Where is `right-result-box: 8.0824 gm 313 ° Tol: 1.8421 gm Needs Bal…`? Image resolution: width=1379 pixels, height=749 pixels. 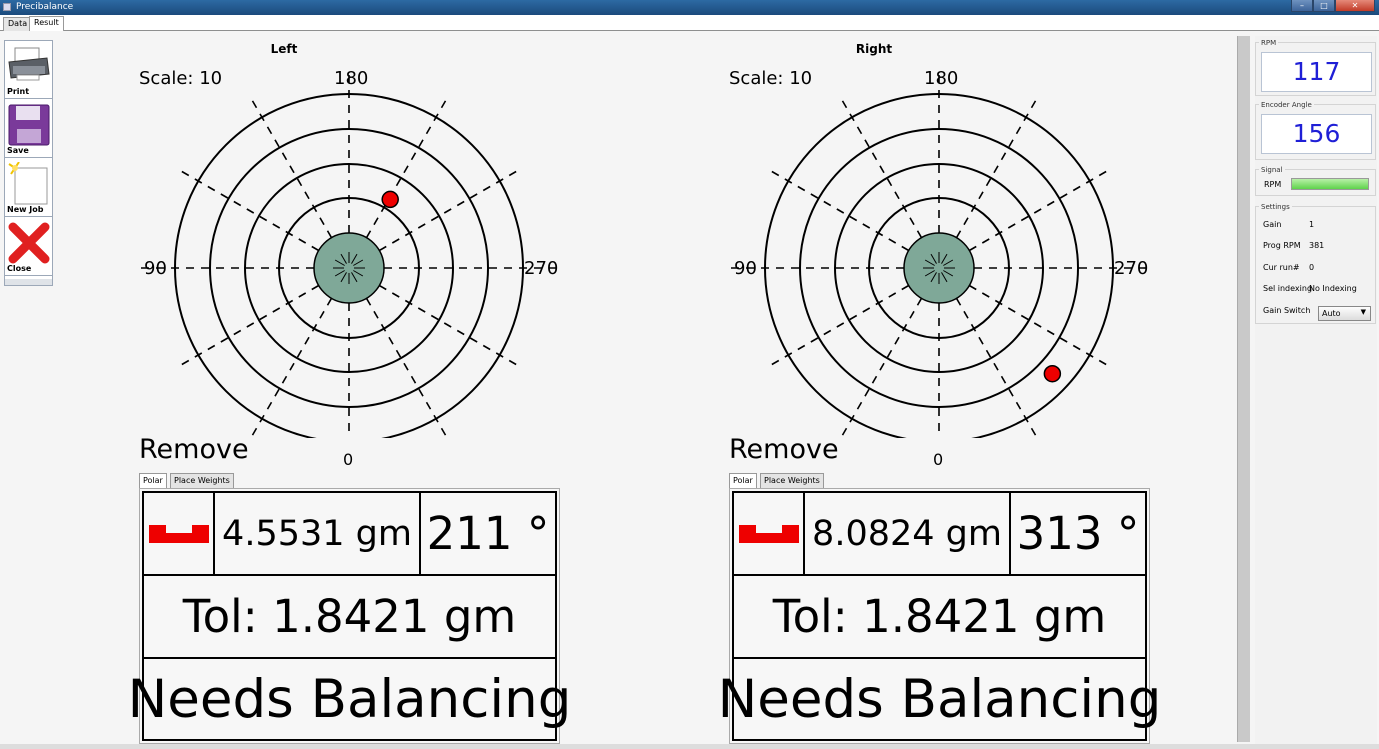
right-result-box: 8.0824 gm 313 ° Tol: 1.8421 gm Needs Bal… is located at coordinates (939, 616).